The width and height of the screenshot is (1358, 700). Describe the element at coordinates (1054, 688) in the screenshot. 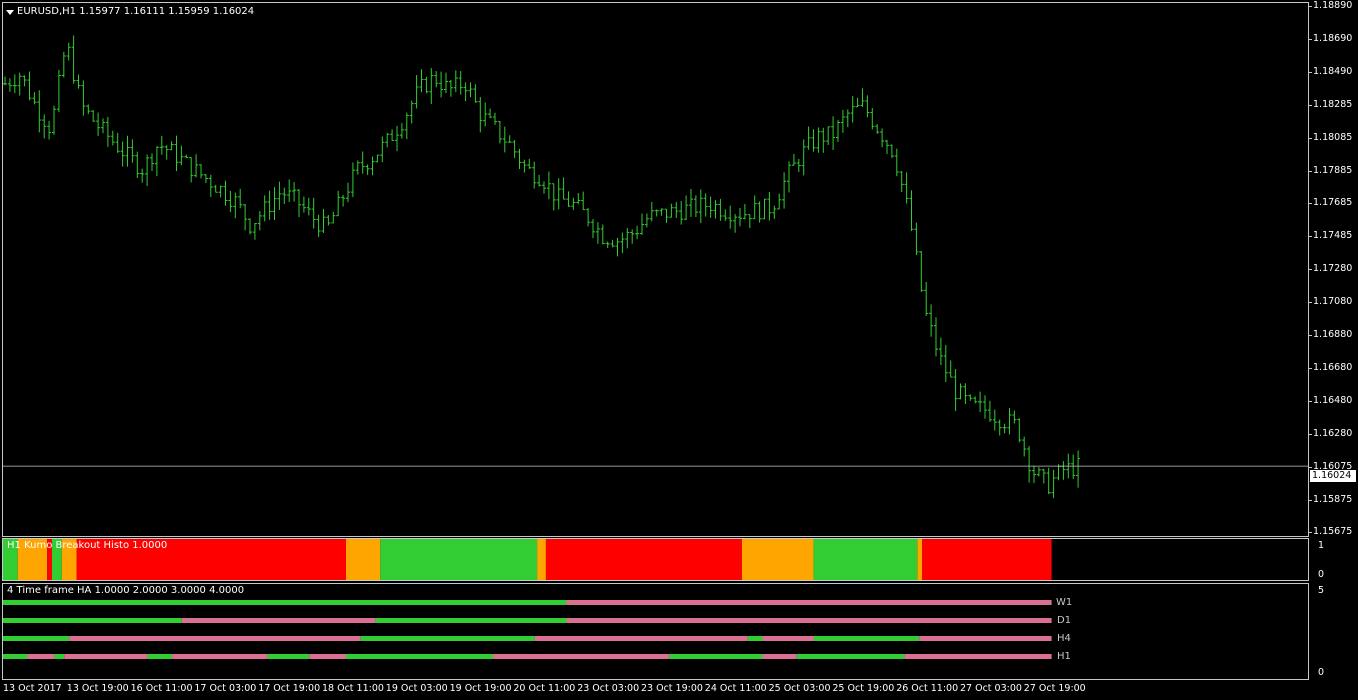

I see `time-tick-label: 27 Oct 19:00` at that location.